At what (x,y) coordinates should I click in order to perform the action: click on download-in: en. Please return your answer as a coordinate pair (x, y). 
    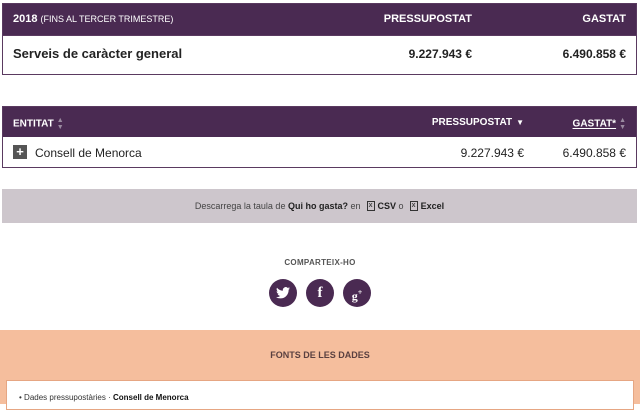
    Looking at the image, I should click on (355, 206).